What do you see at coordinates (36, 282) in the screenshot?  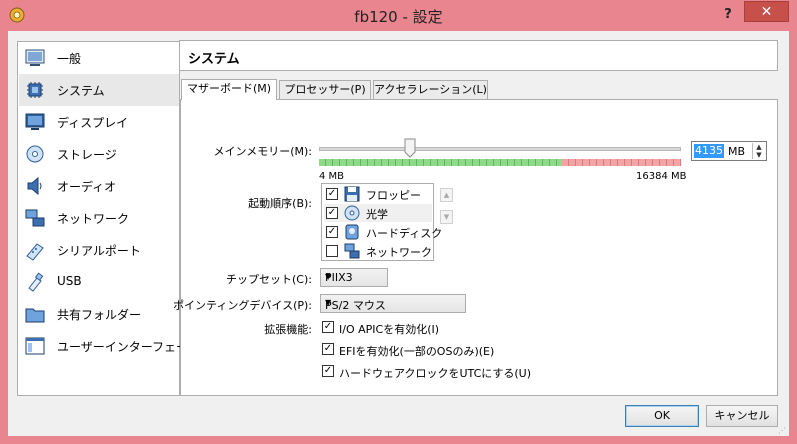 I see `usb-icon` at bounding box center [36, 282].